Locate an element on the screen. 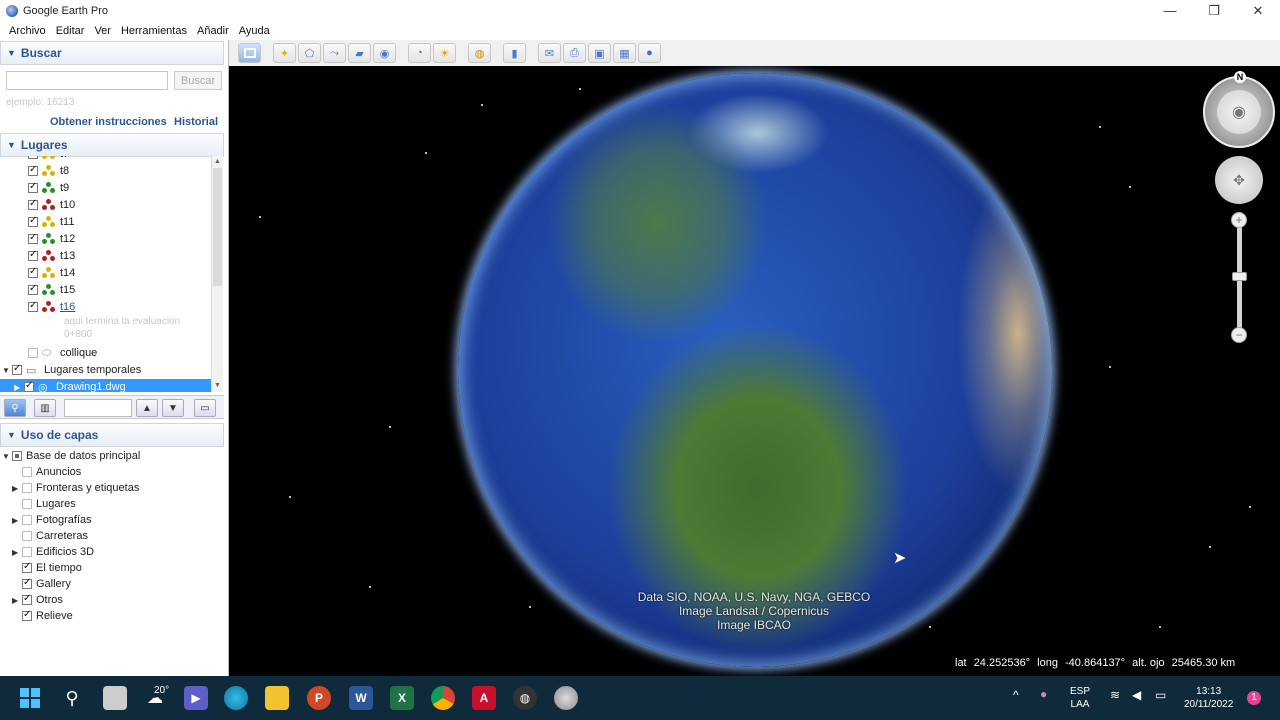 This screenshot has height=720, width=1280. restore-button: ❐ is located at coordinates (1214, 10).